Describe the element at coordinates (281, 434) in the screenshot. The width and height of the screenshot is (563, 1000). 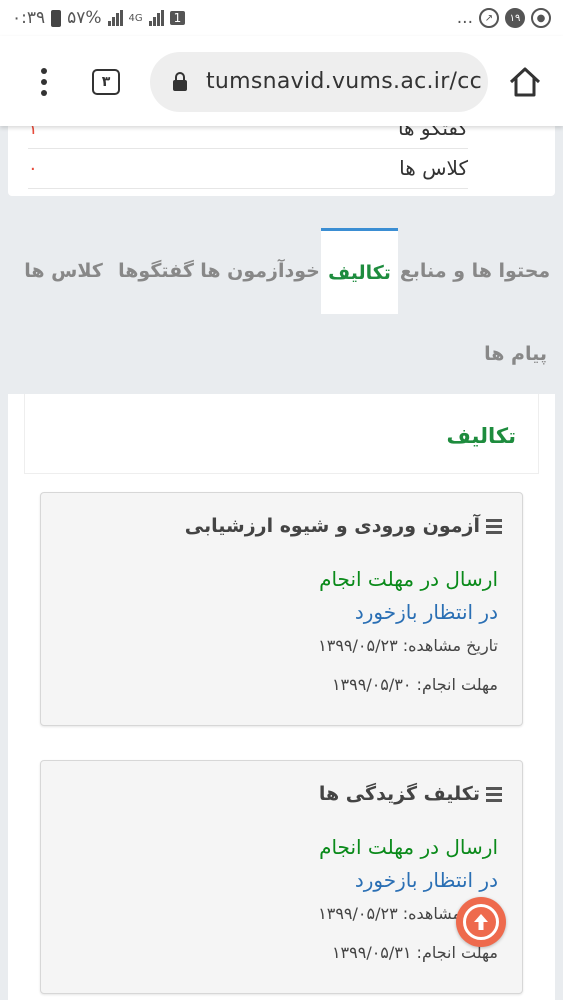
I see `section-header: تکالیف` at that location.